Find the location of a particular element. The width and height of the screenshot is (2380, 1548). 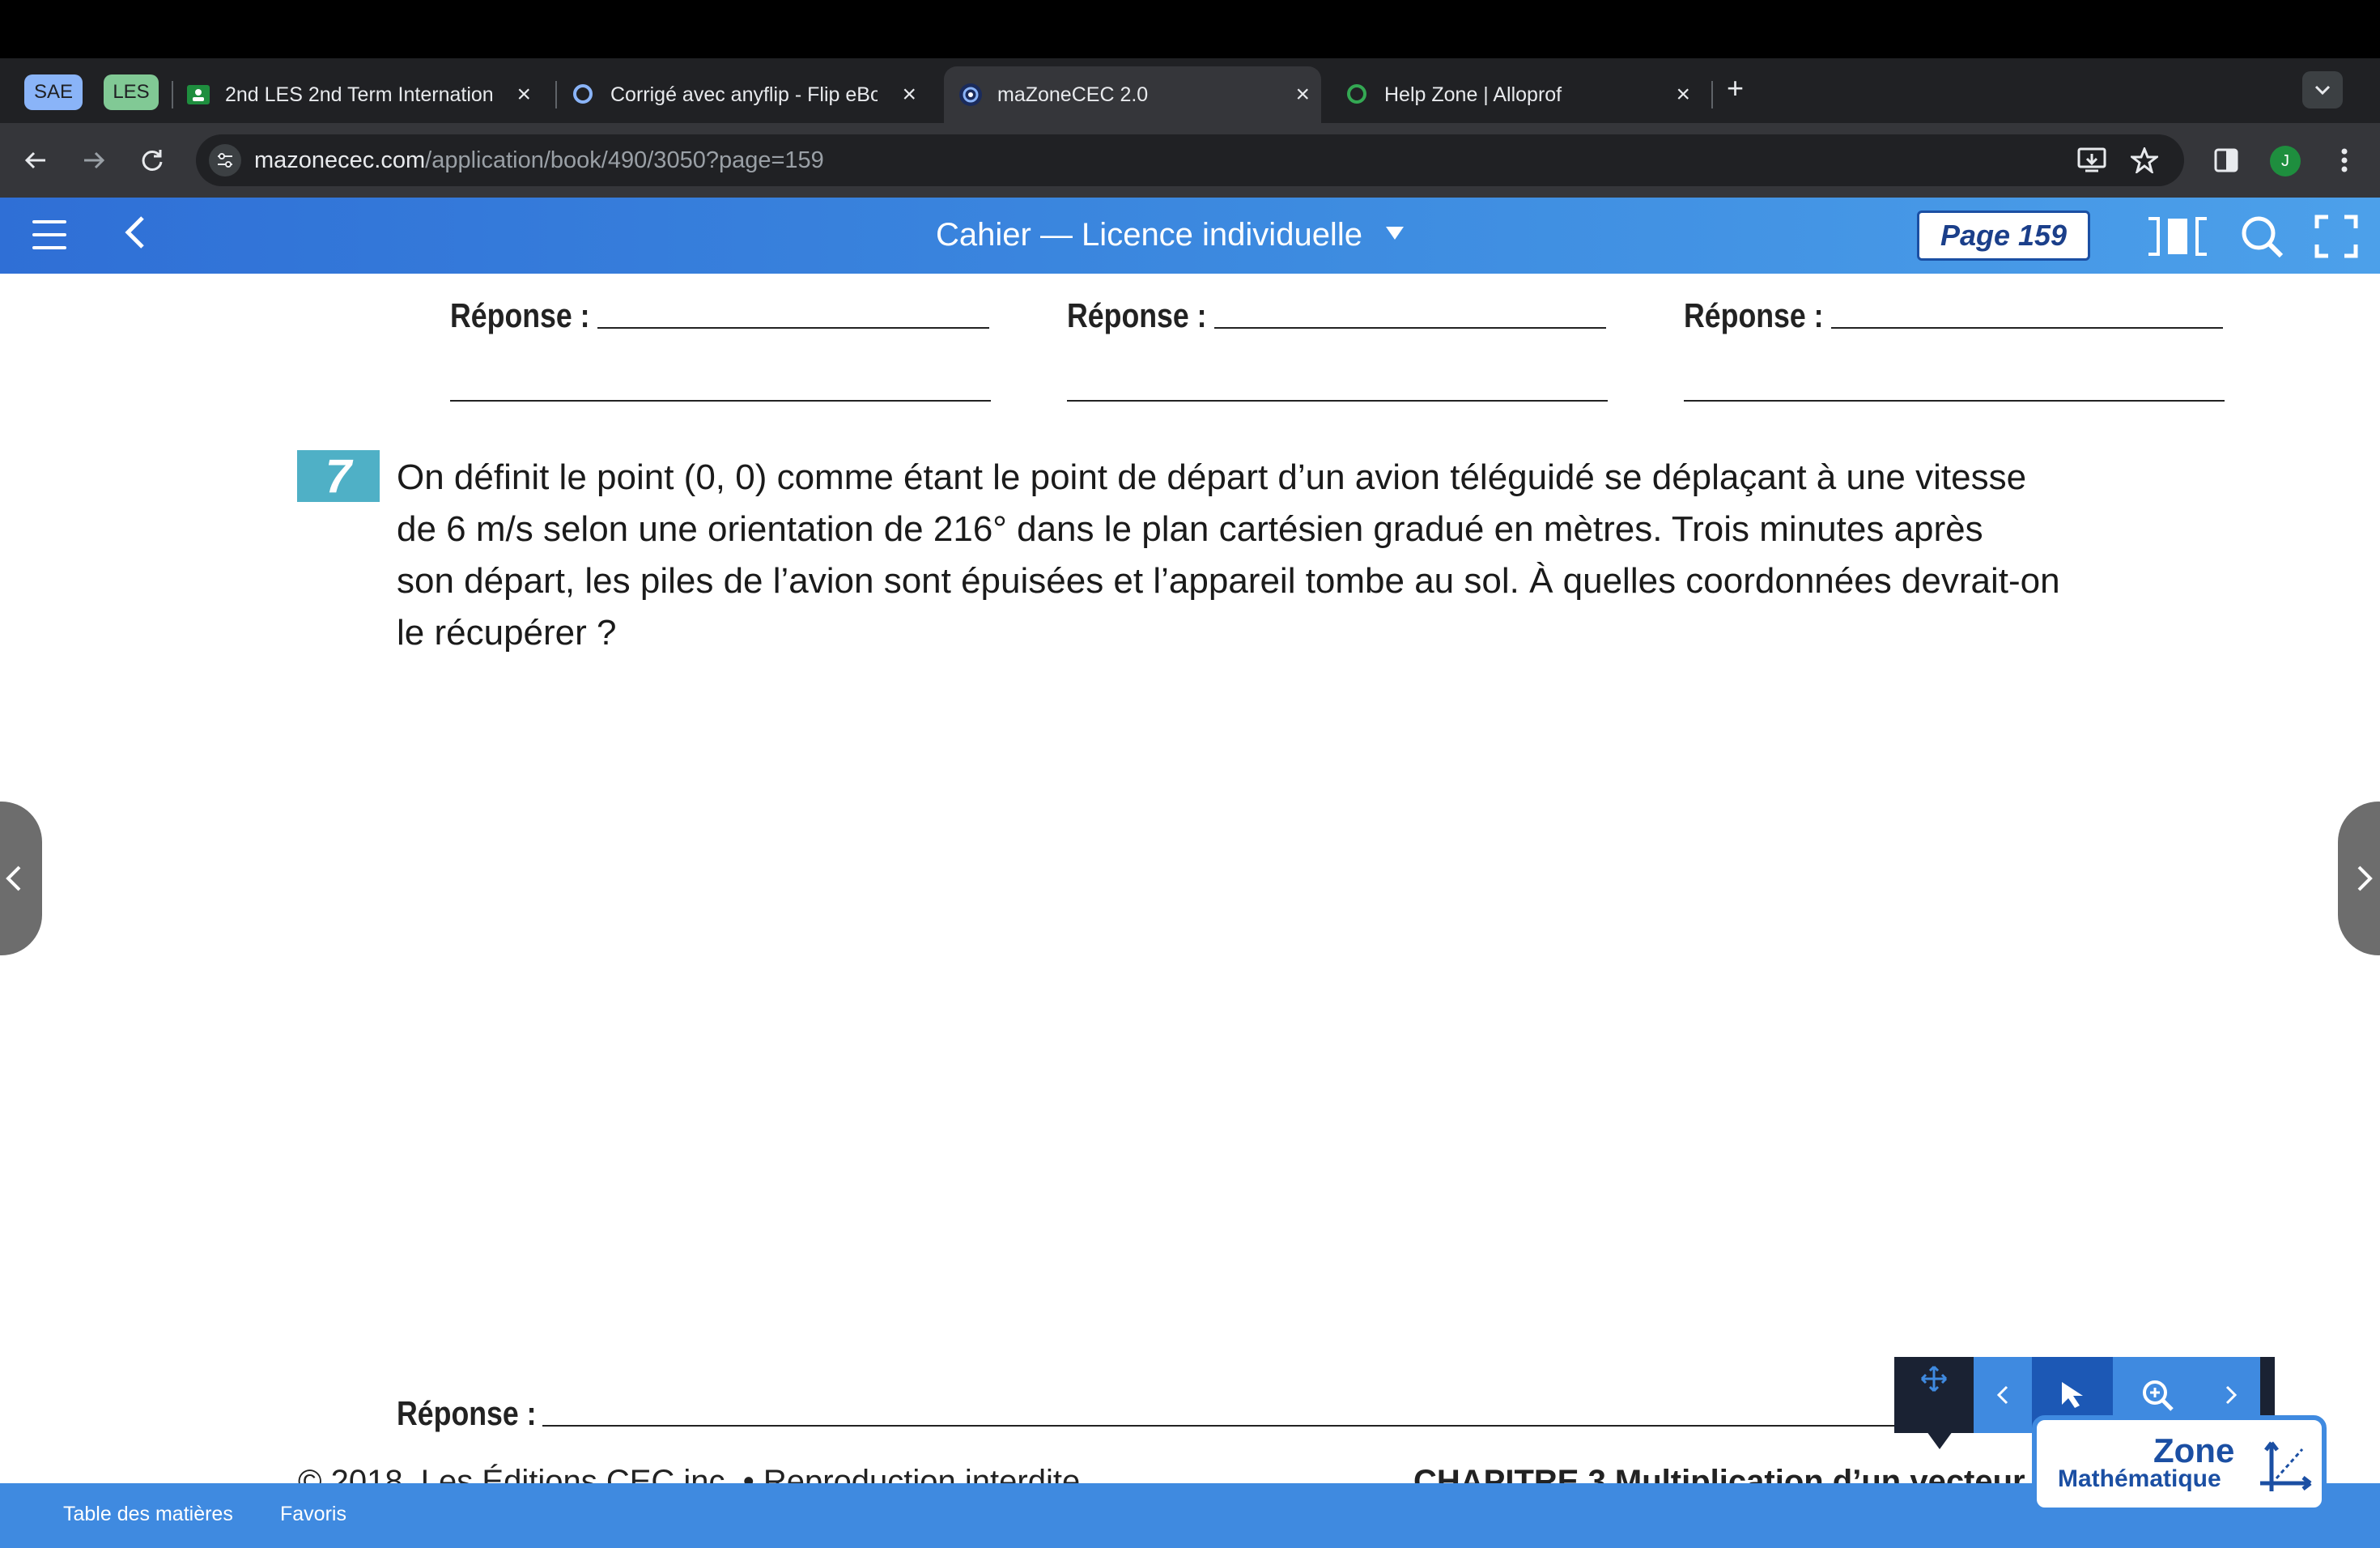

zoom-in-icon is located at coordinates (2158, 1396).